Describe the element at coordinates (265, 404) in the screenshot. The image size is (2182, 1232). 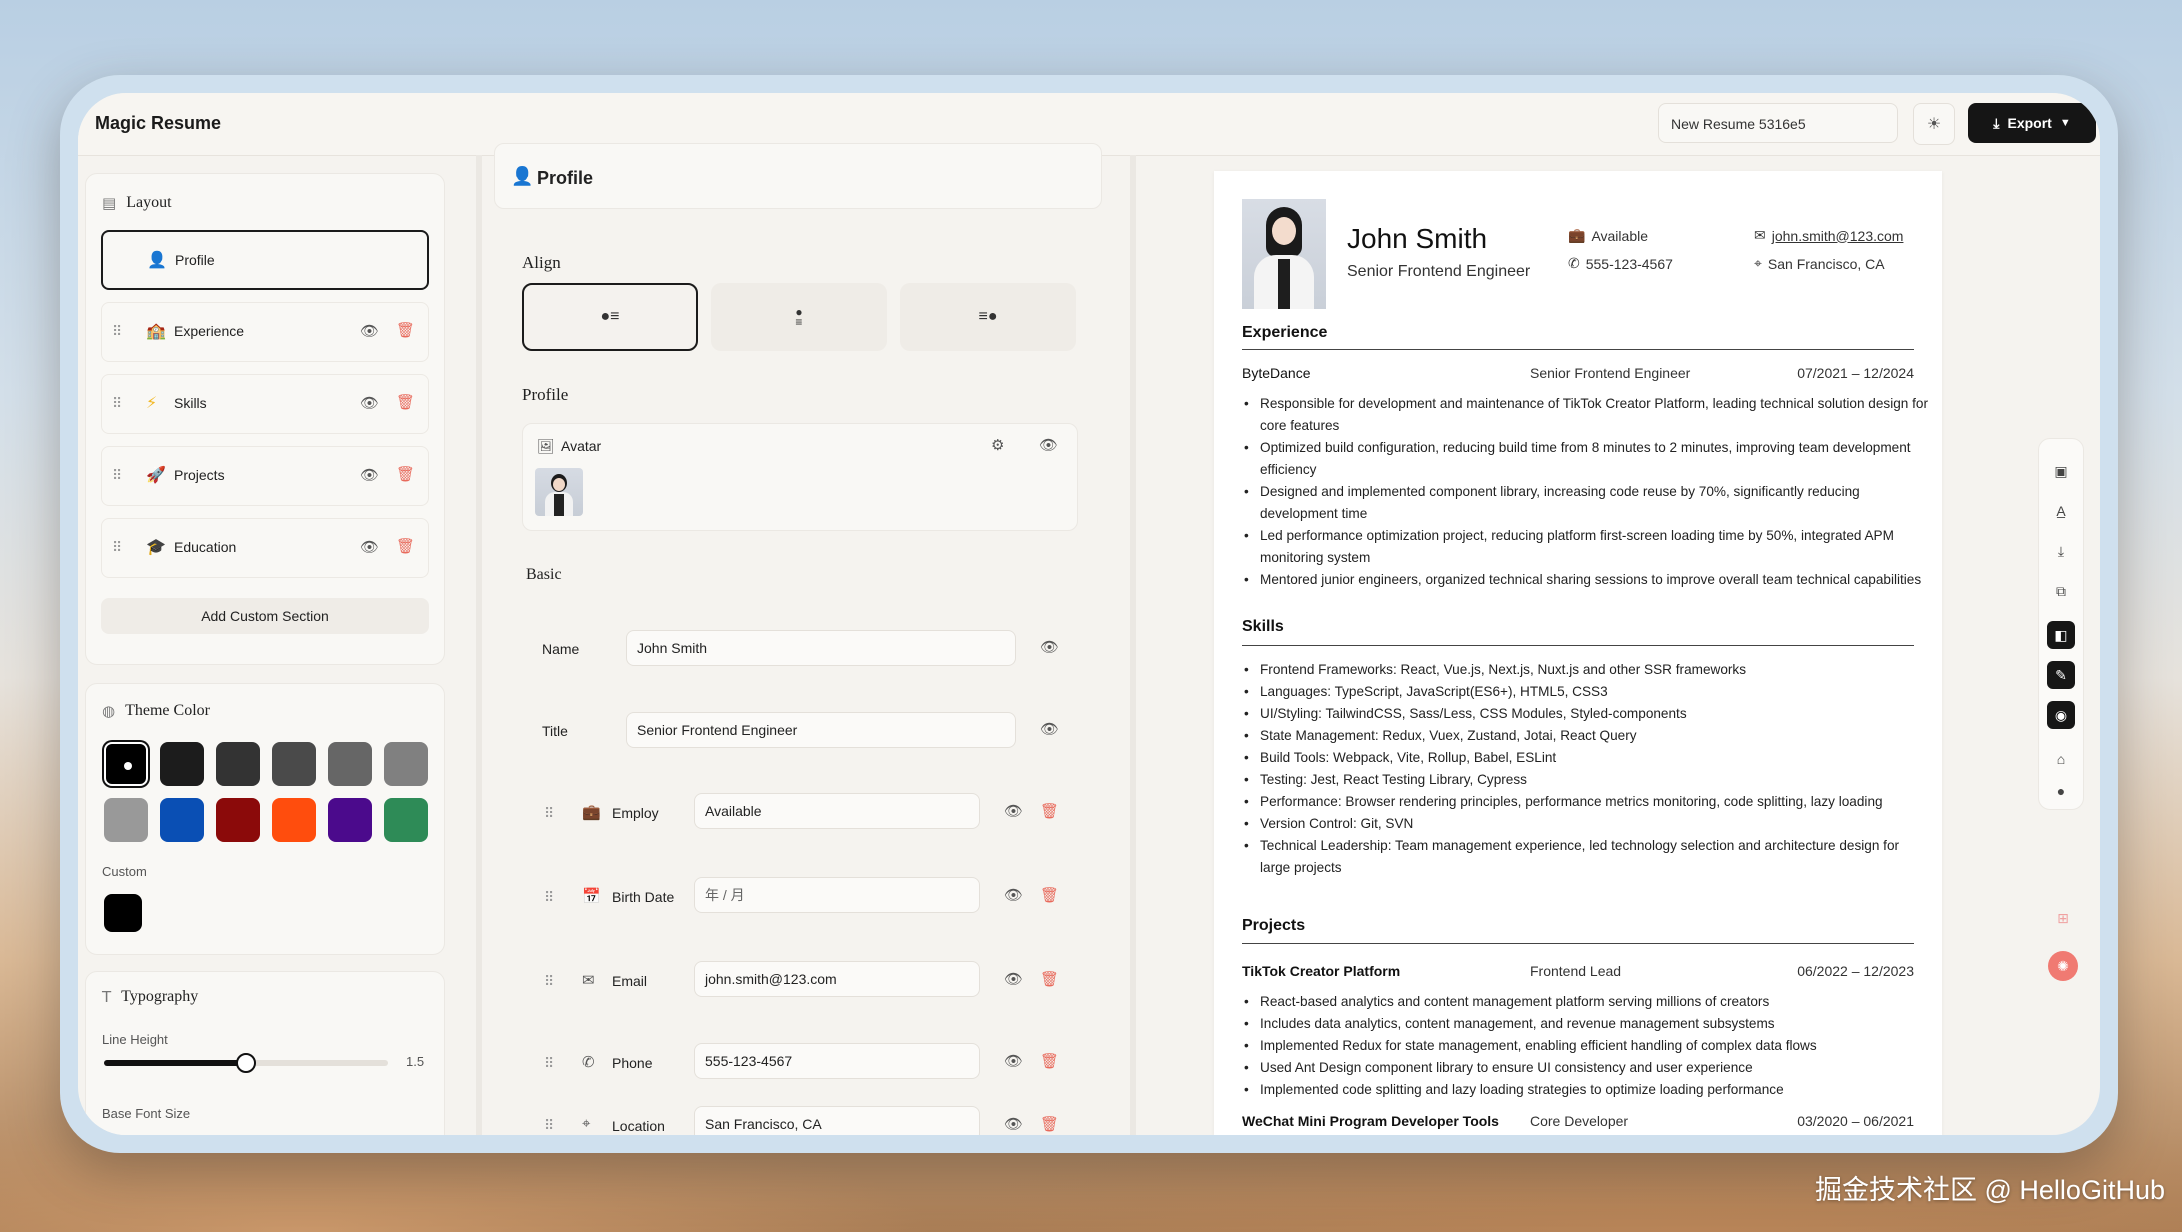
I see `section-item-skills: ⠿ ⚡ Skills 👁 🗑` at that location.